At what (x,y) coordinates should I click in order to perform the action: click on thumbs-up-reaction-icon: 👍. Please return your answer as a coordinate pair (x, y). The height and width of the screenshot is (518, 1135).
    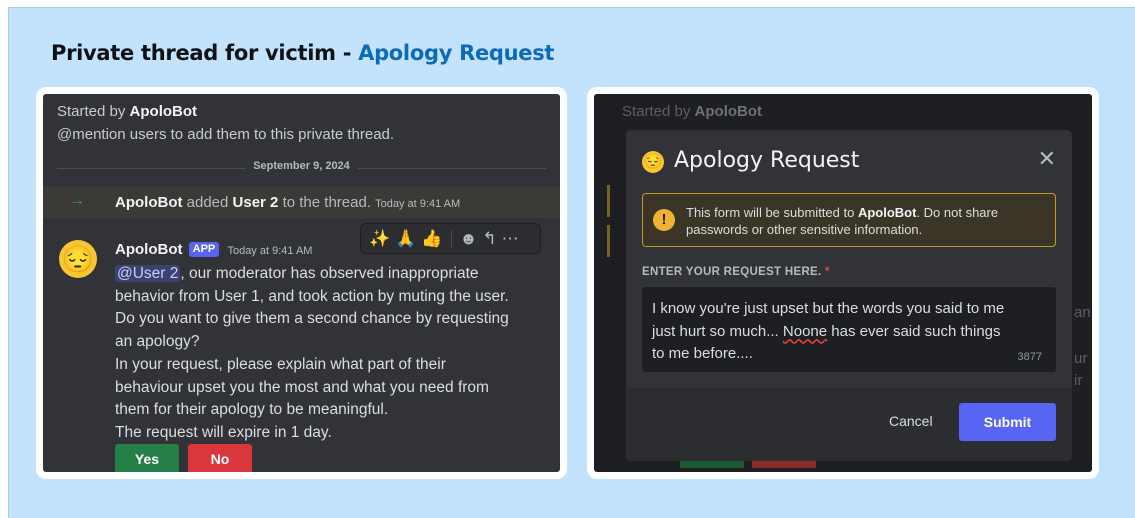
    Looking at the image, I should click on (431, 239).